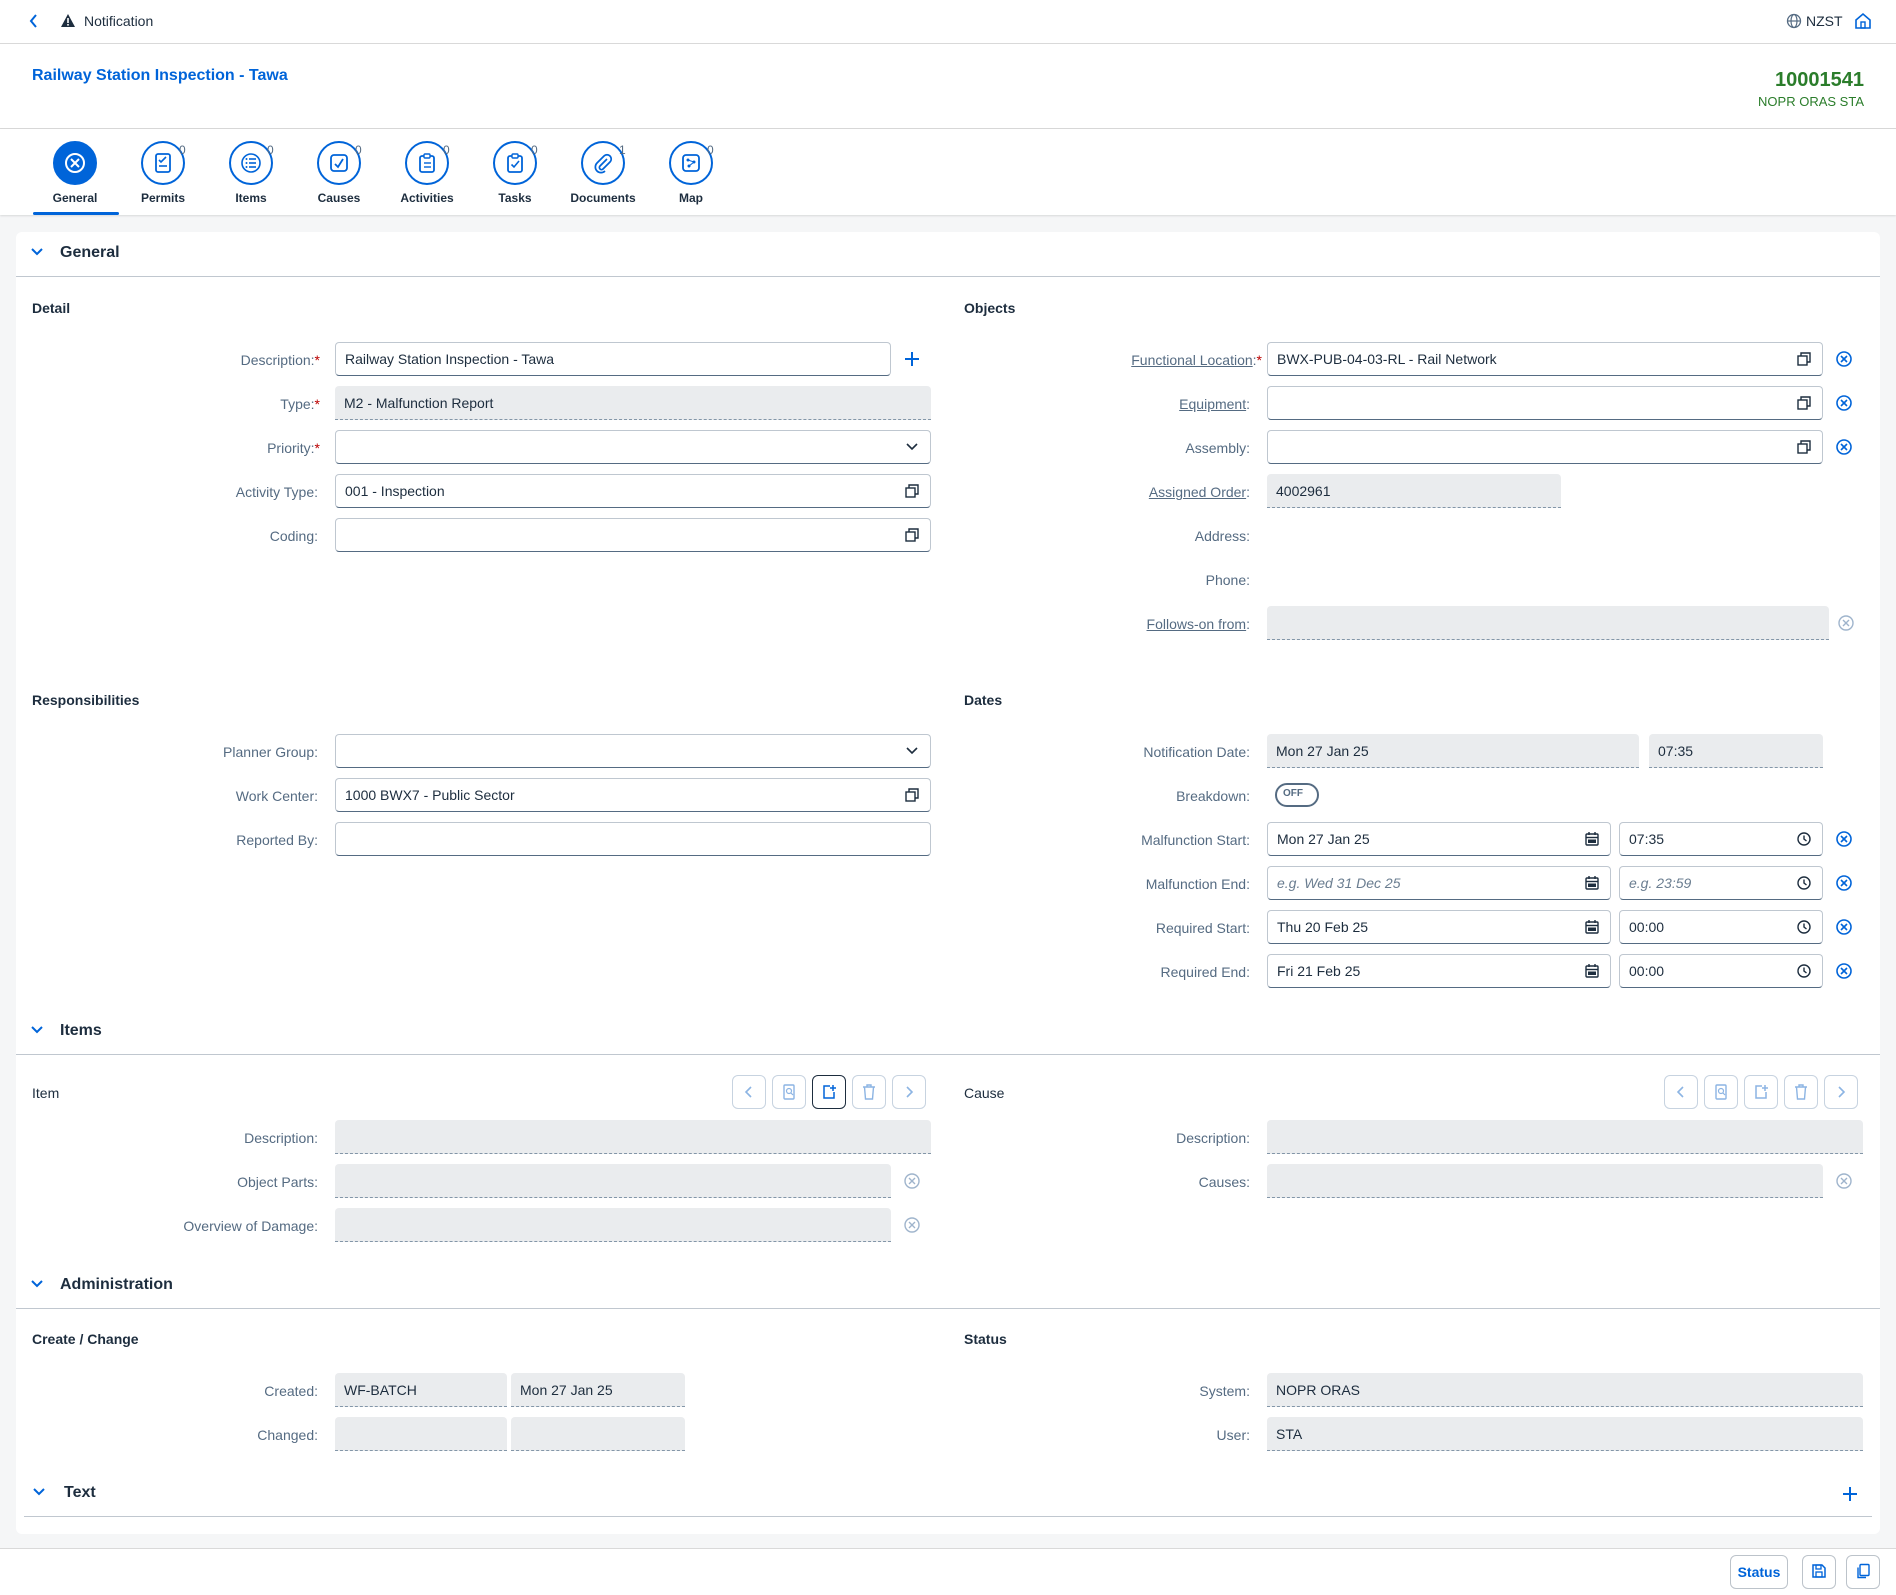  I want to click on reported-by-input, so click(633, 839).